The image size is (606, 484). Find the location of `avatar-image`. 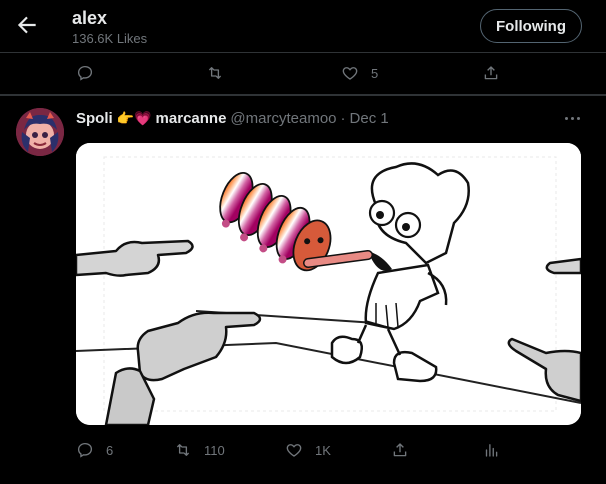

avatar-image is located at coordinates (40, 132).